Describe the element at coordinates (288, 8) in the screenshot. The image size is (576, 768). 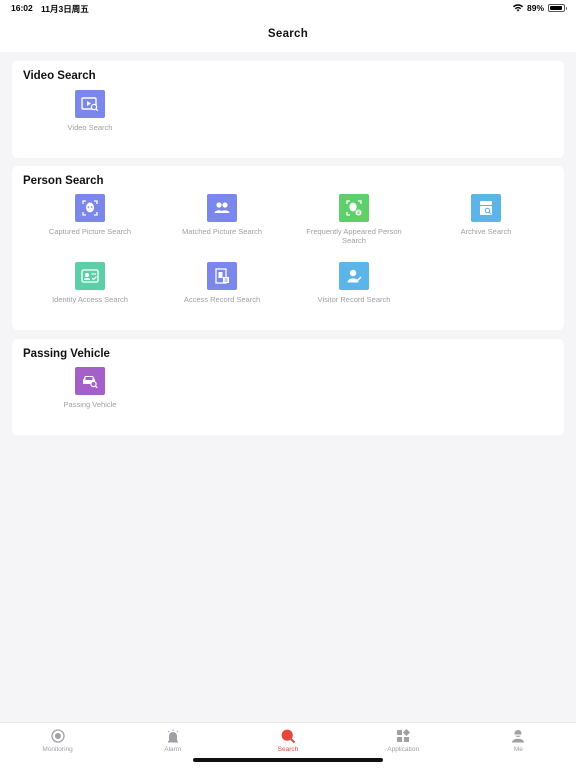
I see `status-bar: 16:02 11月3日周五 89%` at that location.